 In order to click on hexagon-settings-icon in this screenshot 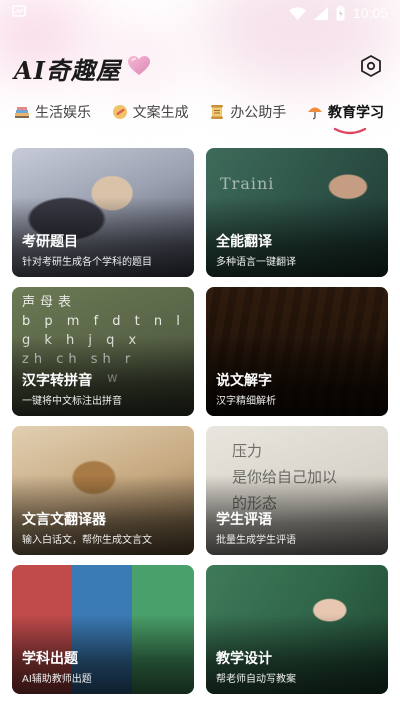, I will do `click(371, 68)`.